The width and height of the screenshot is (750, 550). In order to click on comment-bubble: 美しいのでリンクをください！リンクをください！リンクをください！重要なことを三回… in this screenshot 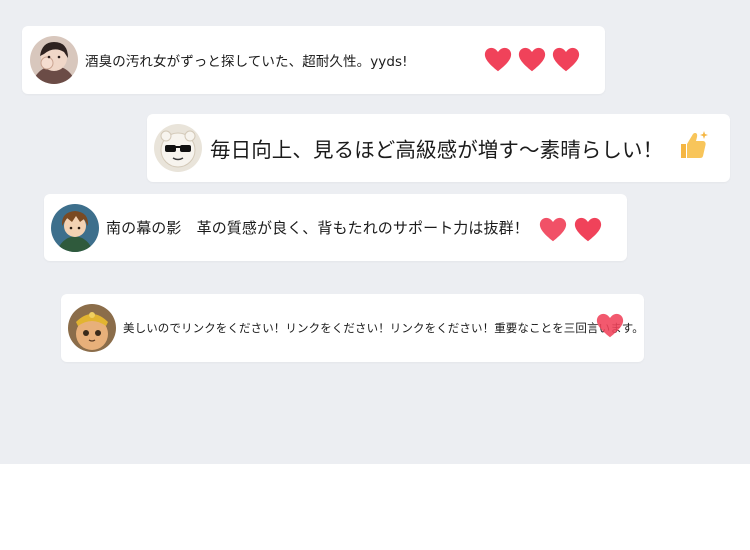, I will do `click(352, 328)`.